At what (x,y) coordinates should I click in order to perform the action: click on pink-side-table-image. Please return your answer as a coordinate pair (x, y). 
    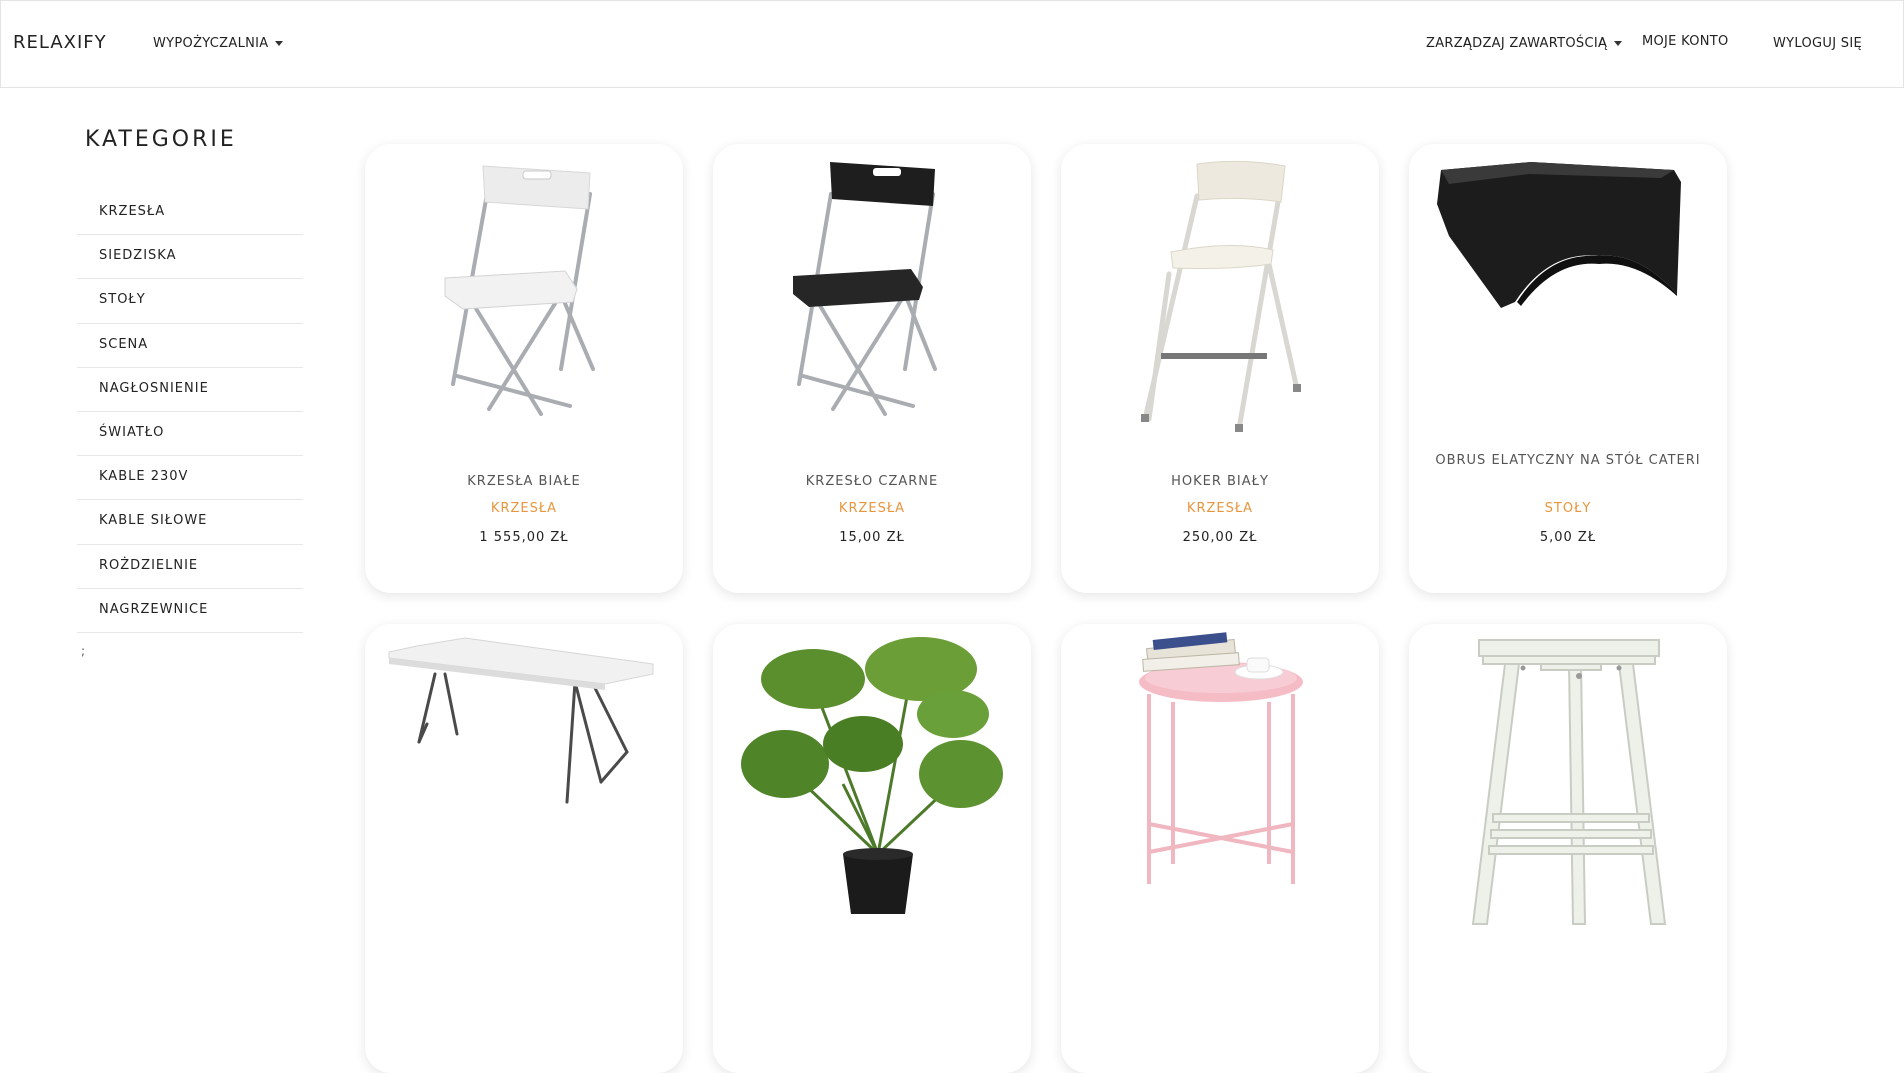
    Looking at the image, I should click on (1221, 758).